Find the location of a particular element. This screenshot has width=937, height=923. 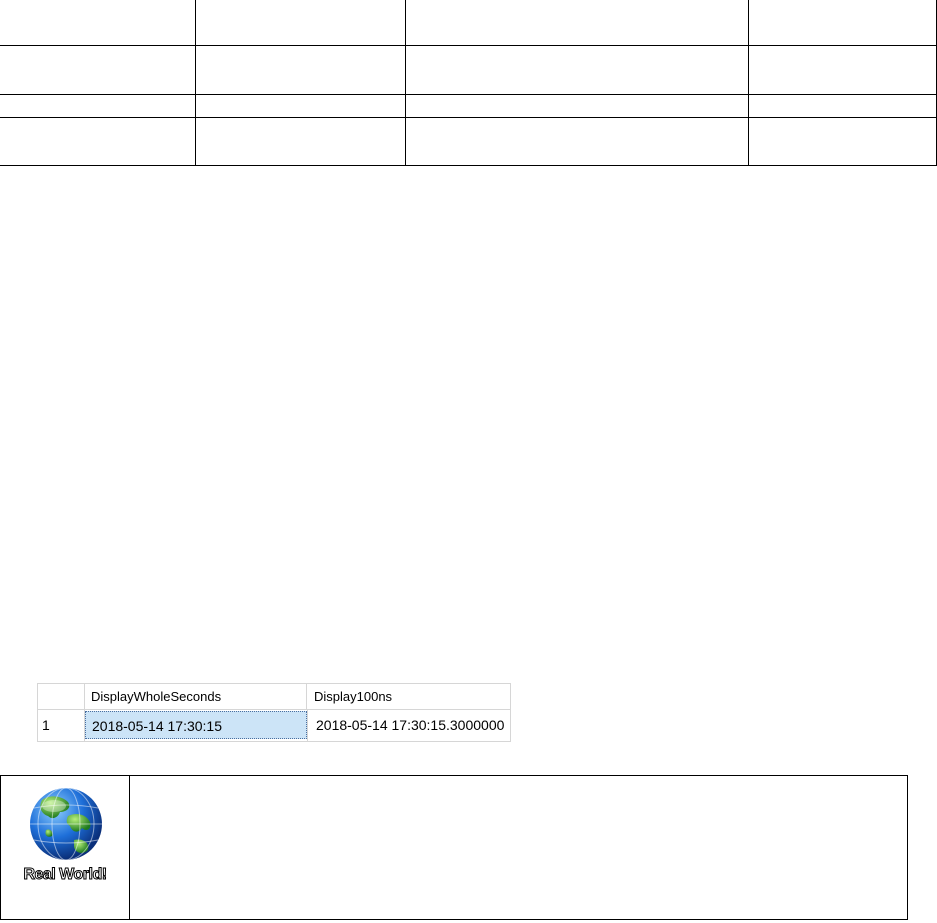

row-number: 1 is located at coordinates (62, 725).